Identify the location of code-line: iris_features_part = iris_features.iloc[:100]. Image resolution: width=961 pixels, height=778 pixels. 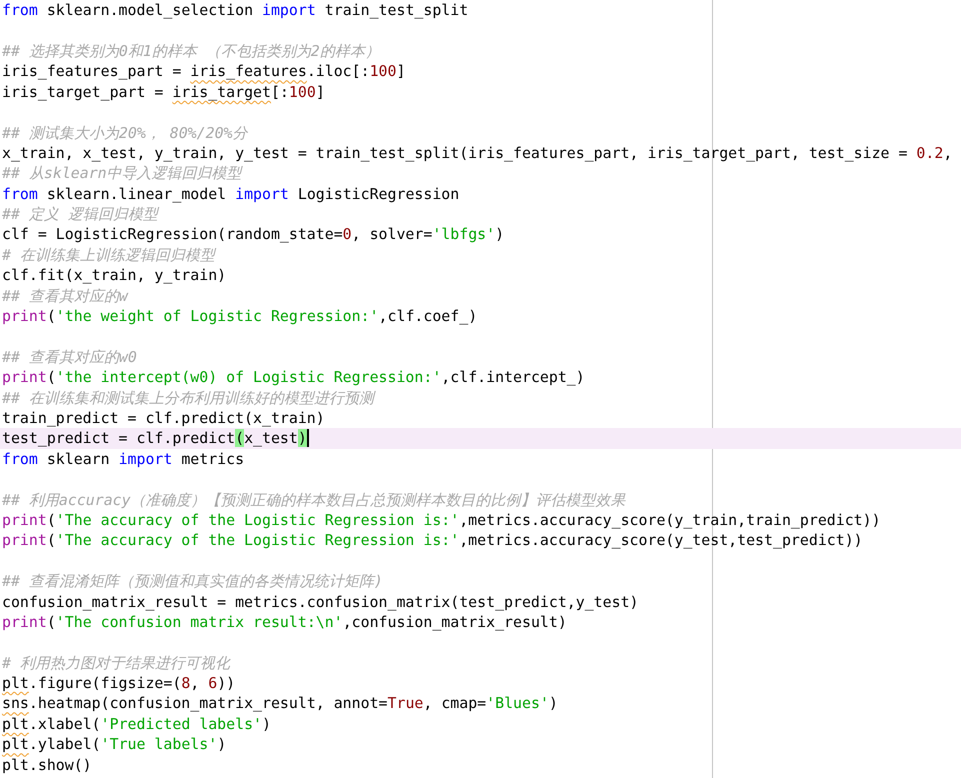
(204, 71).